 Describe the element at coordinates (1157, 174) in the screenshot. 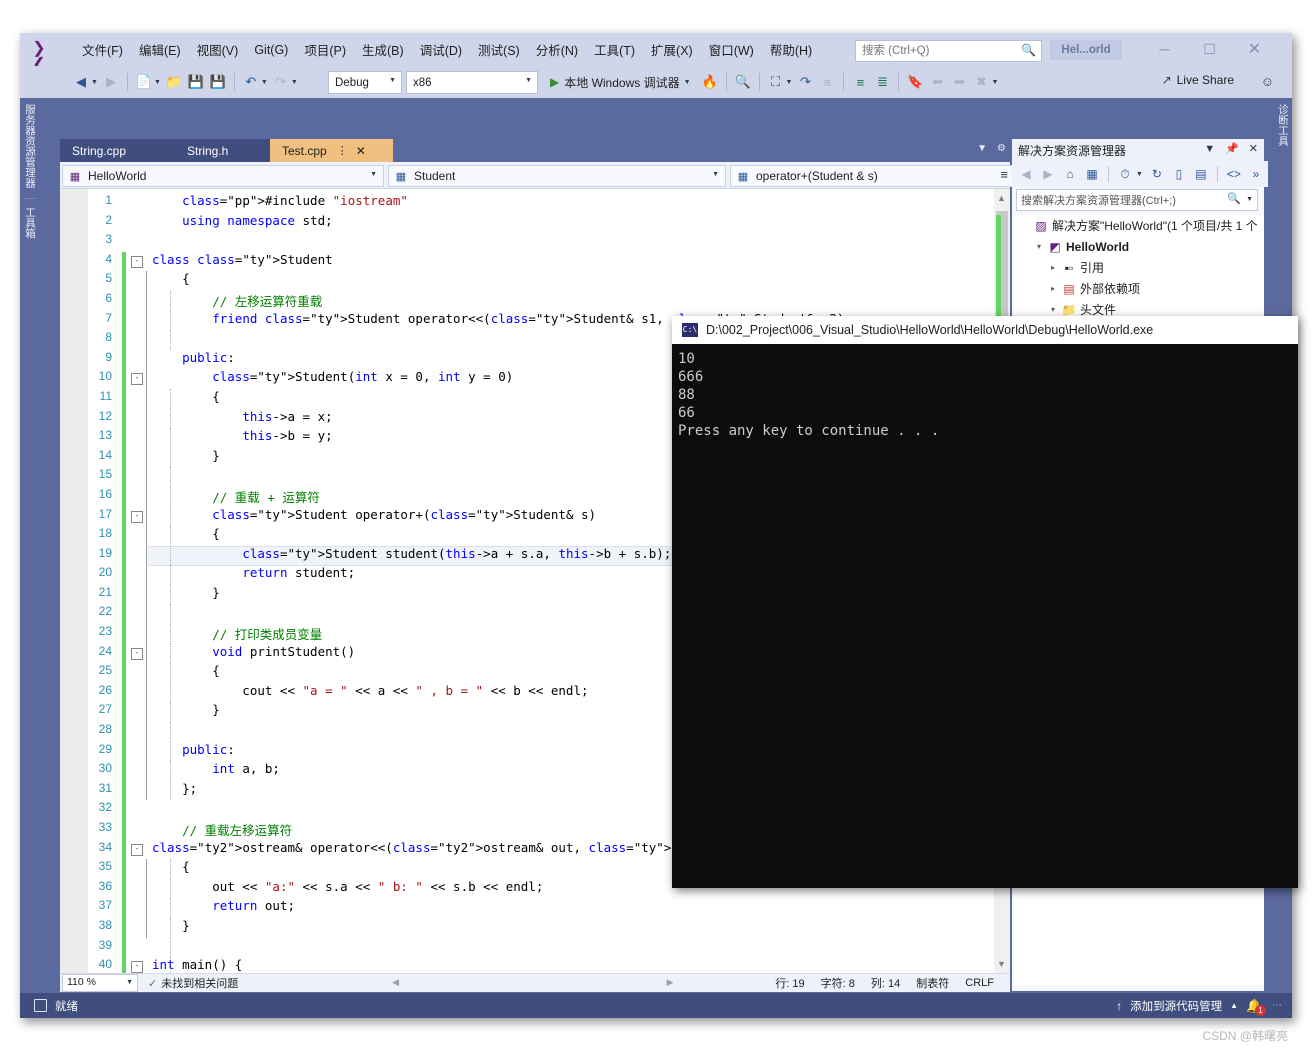

I see `refresh-icon: ↻` at that location.